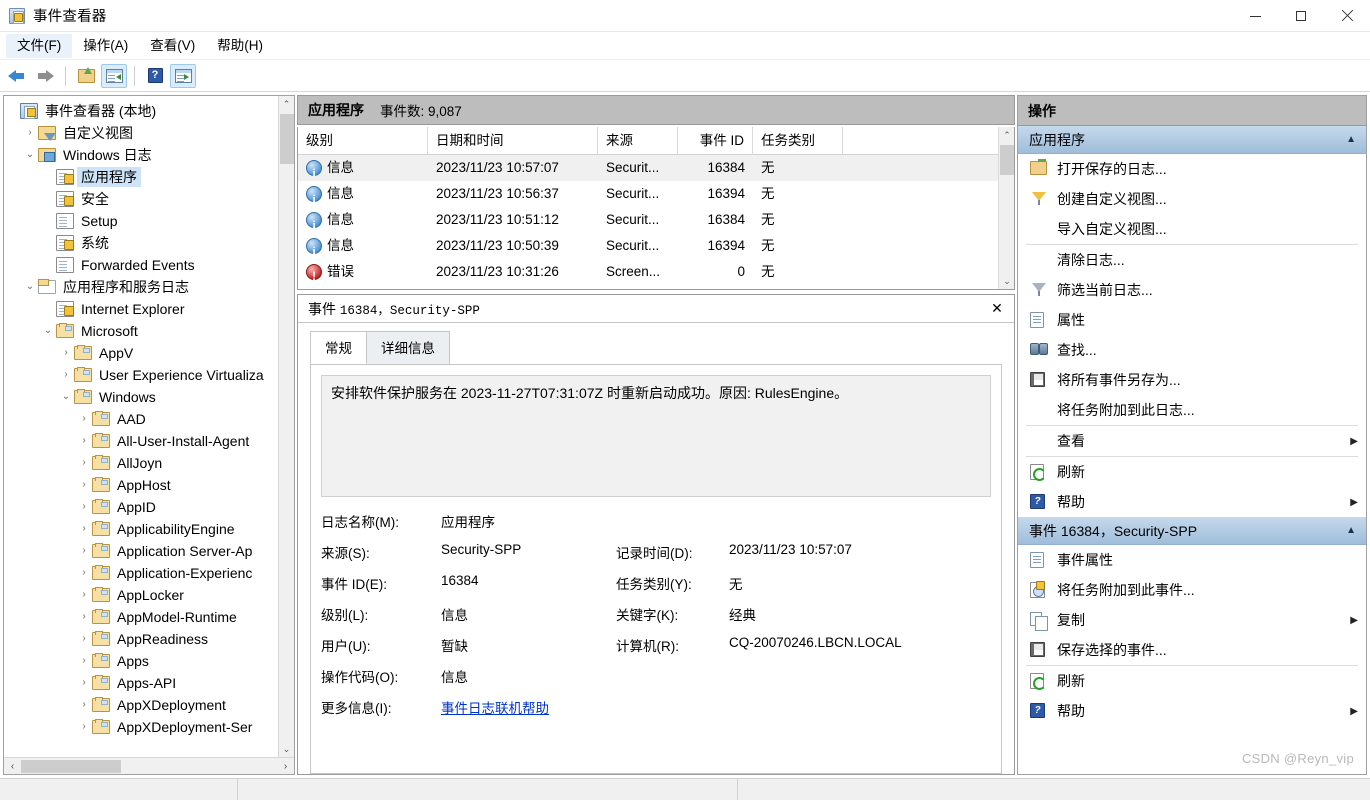  Describe the element at coordinates (1192, 620) in the screenshot. I see `action-item: 复制 ▶` at that location.